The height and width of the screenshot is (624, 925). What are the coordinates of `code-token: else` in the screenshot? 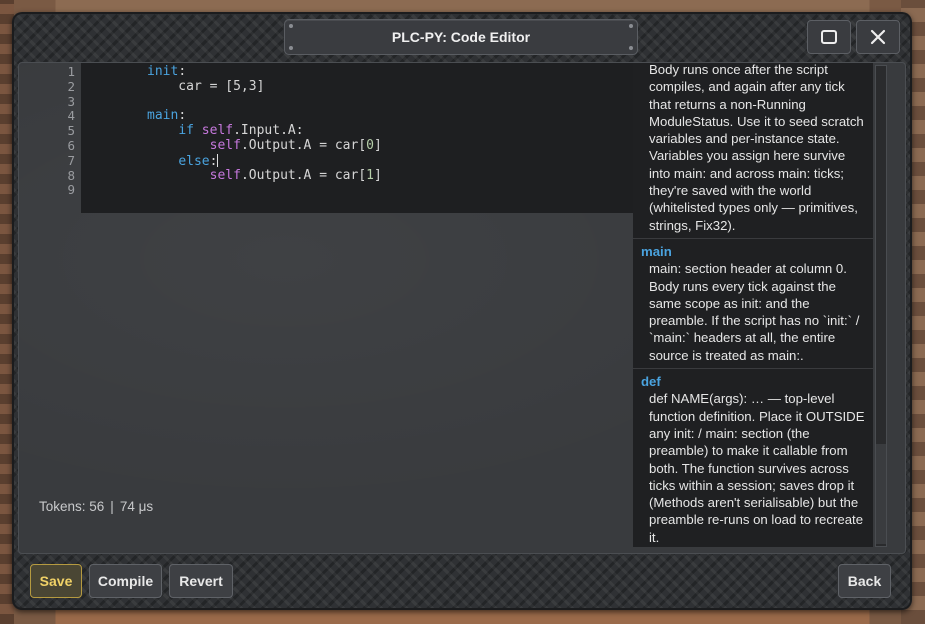 It's located at (194, 161).